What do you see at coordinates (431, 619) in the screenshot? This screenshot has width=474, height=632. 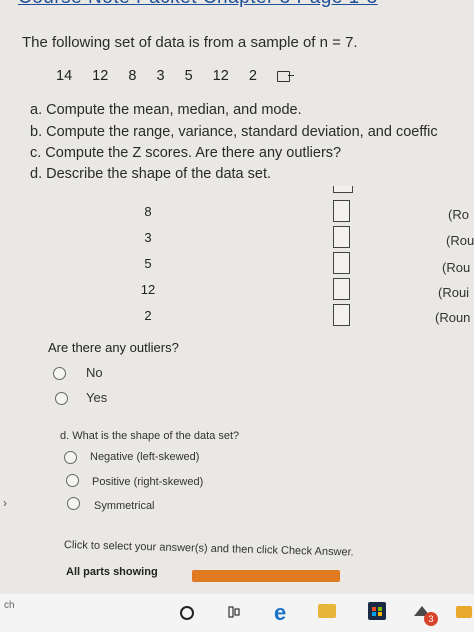 I see `notification-badge: 3` at bounding box center [431, 619].